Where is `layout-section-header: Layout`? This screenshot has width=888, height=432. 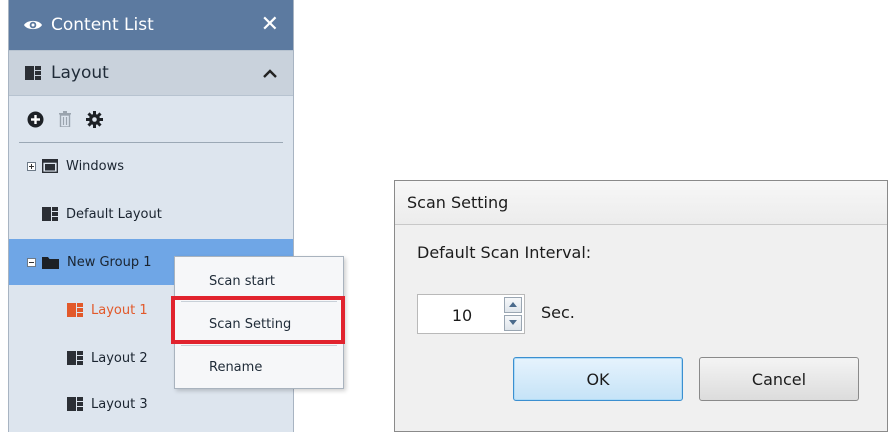 layout-section-header: Layout is located at coordinates (151, 73).